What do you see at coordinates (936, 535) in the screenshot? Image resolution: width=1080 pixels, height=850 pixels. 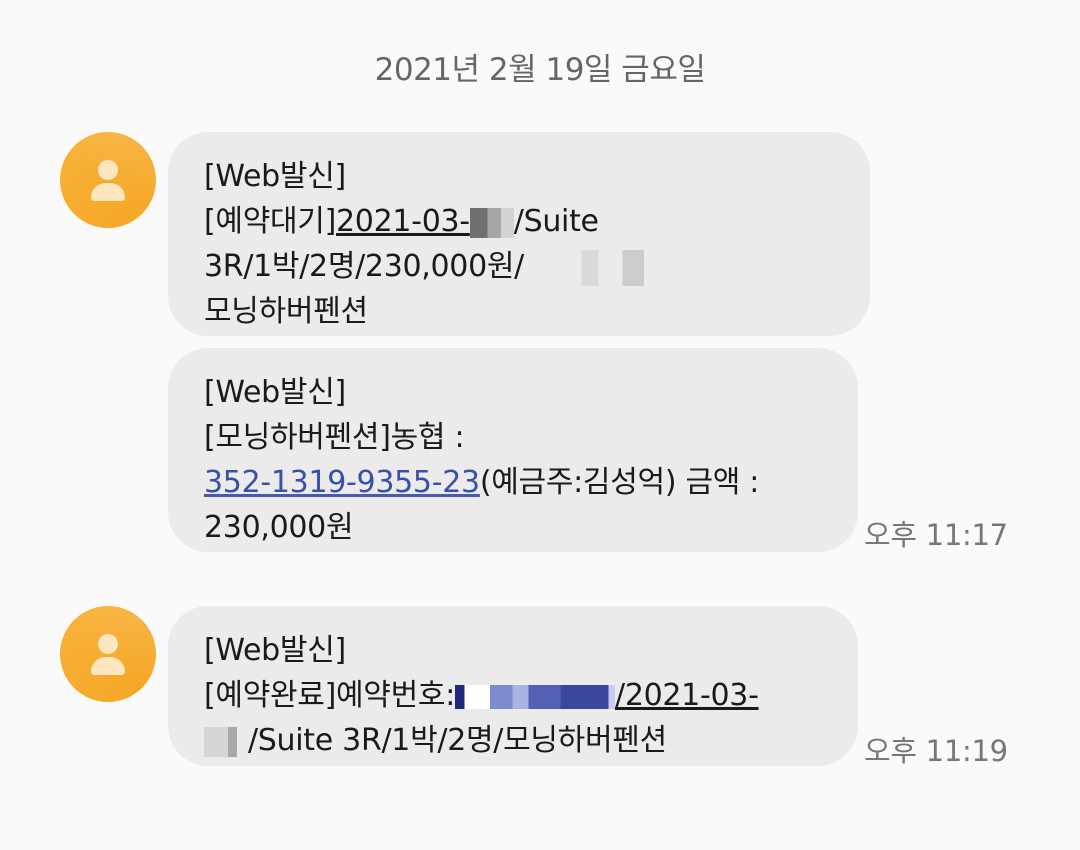 I see `message-timestamp: 오후 11:17` at bounding box center [936, 535].